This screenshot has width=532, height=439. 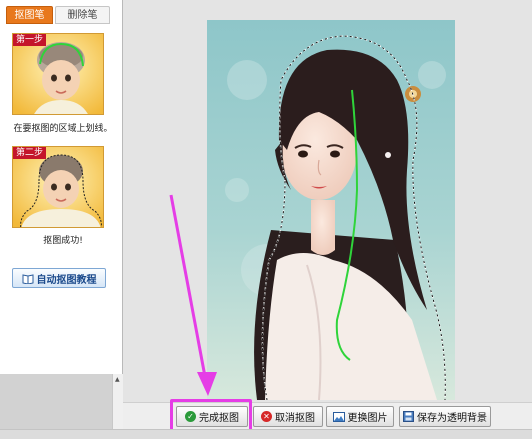 What do you see at coordinates (408, 416) in the screenshot?
I see `save-disk-icon` at bounding box center [408, 416].